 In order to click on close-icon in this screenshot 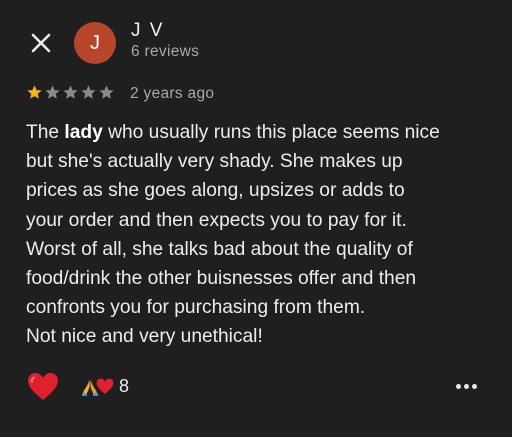, I will do `click(41, 43)`.